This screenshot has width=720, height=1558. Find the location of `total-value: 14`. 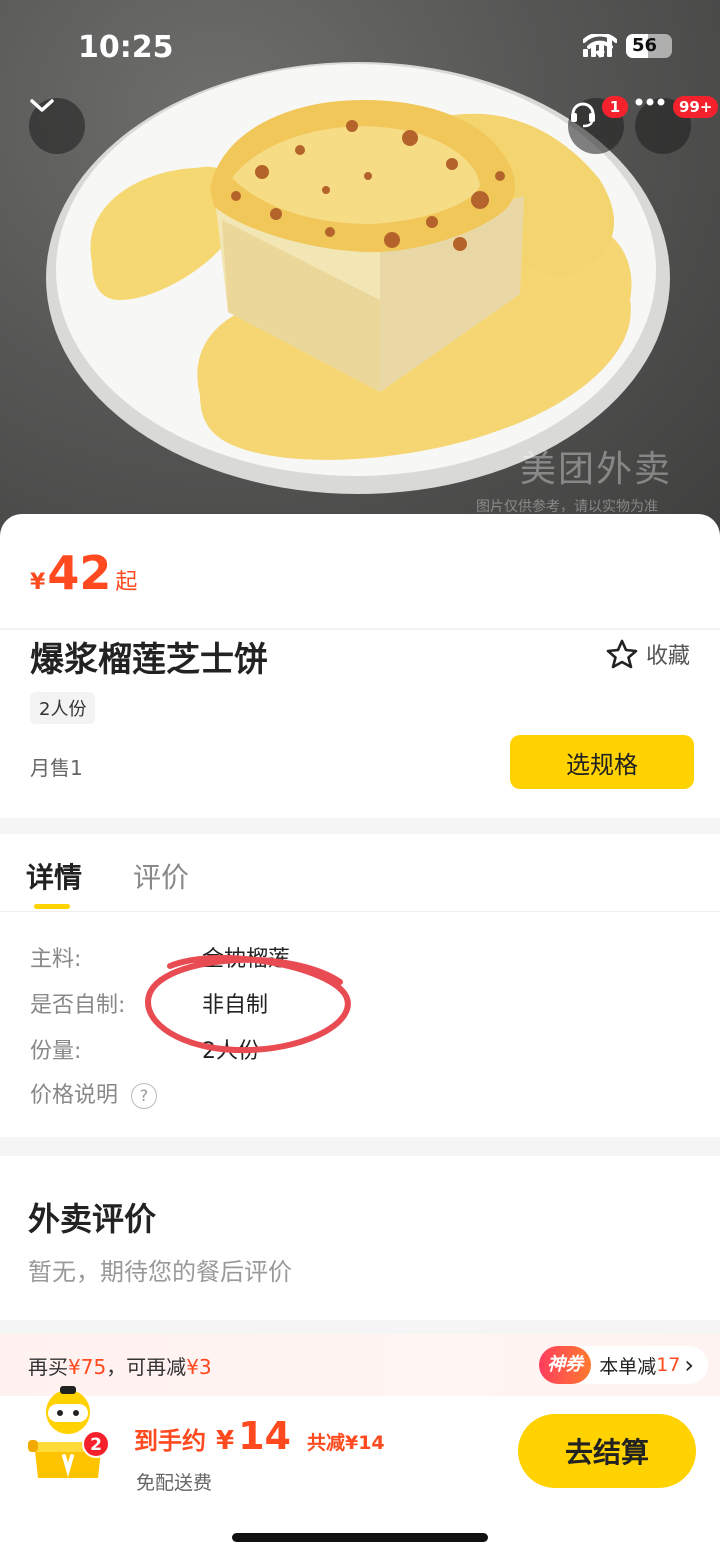

total-value: 14 is located at coordinates (264, 1436).